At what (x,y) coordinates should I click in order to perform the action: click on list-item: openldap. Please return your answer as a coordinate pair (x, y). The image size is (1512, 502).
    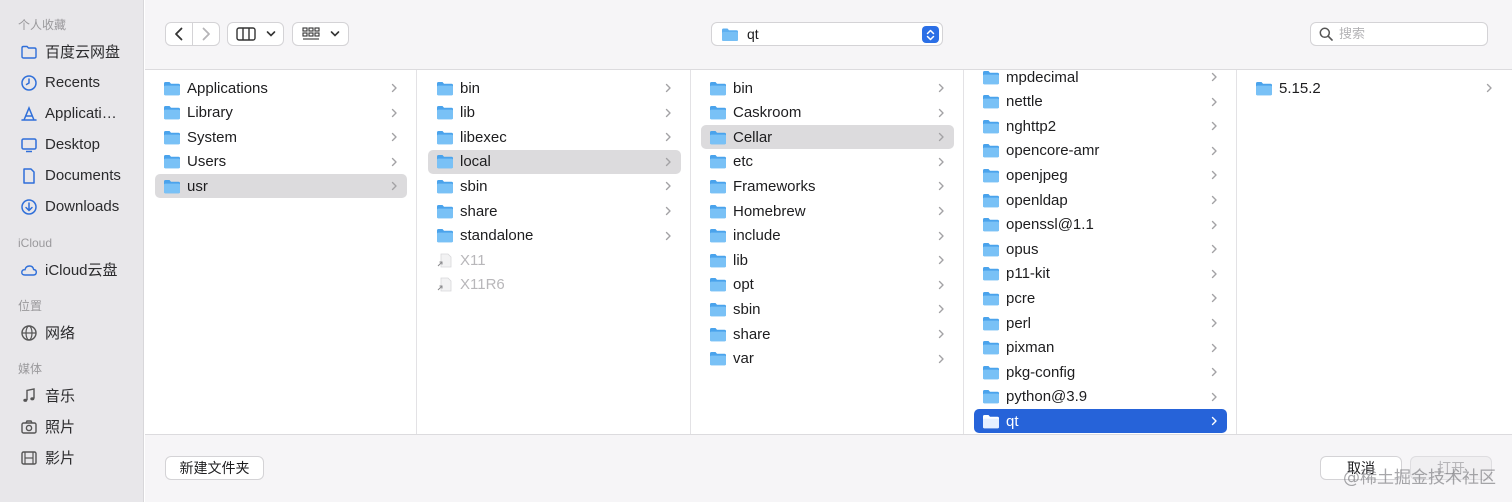
    Looking at the image, I should click on (1100, 200).